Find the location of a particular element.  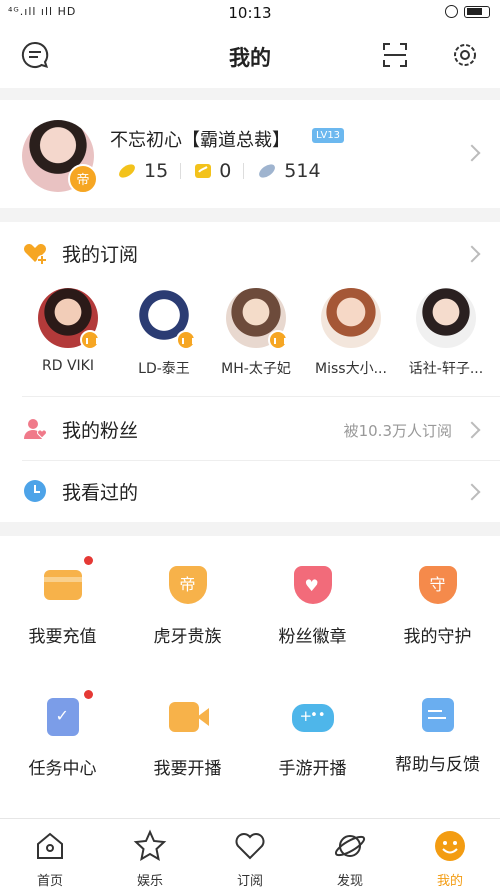

heart-plus-icon is located at coordinates (35, 254).